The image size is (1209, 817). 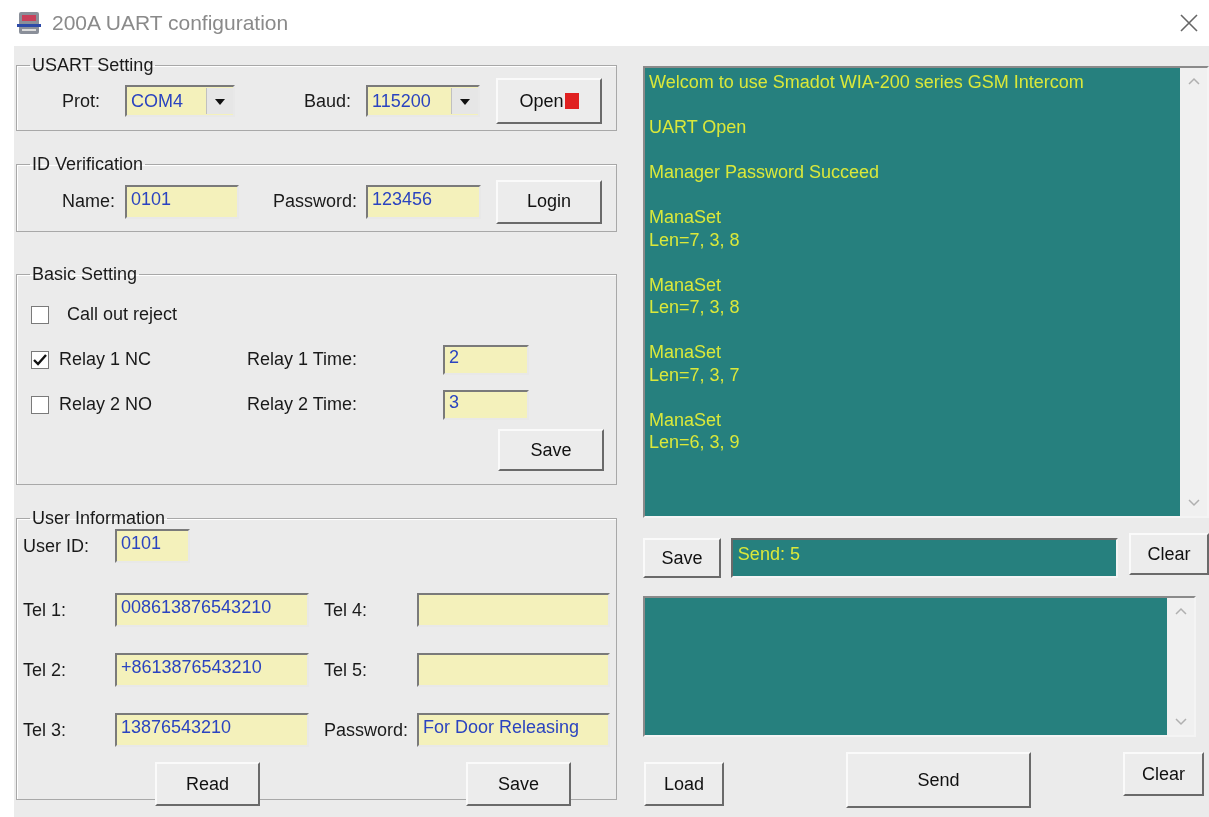 I want to click on text-field: 13876543210, so click(x=212, y=730).